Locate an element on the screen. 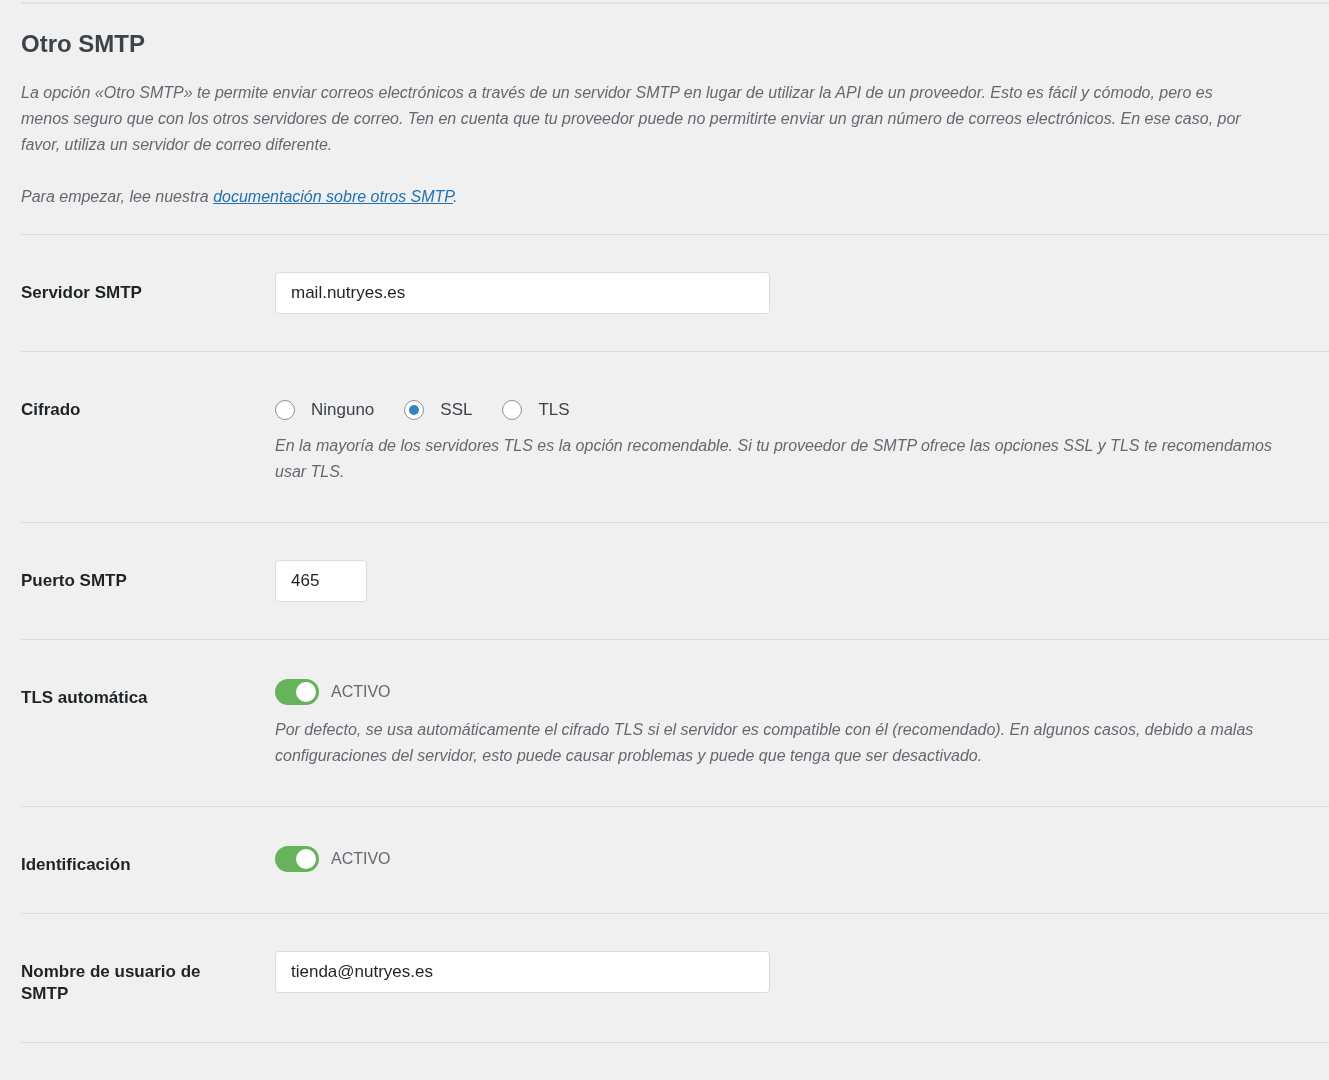 This screenshot has width=1329, height=1080. section-description: La opción «Otro SMTP» te permite enviar correos electrónicos a través de un servidor SMTP en lugar de utilizar la API de un proveedor. Esto es fácil y cómodo, pero es menos seguro que con los otros servidores de correo. Ten en cuenta que tu proveedor puede no permitirte enviar un gran número de correos electrónicos. En ese caso, por favor, utiliza un servidor de correo diferente. is located at coordinates (631, 119).